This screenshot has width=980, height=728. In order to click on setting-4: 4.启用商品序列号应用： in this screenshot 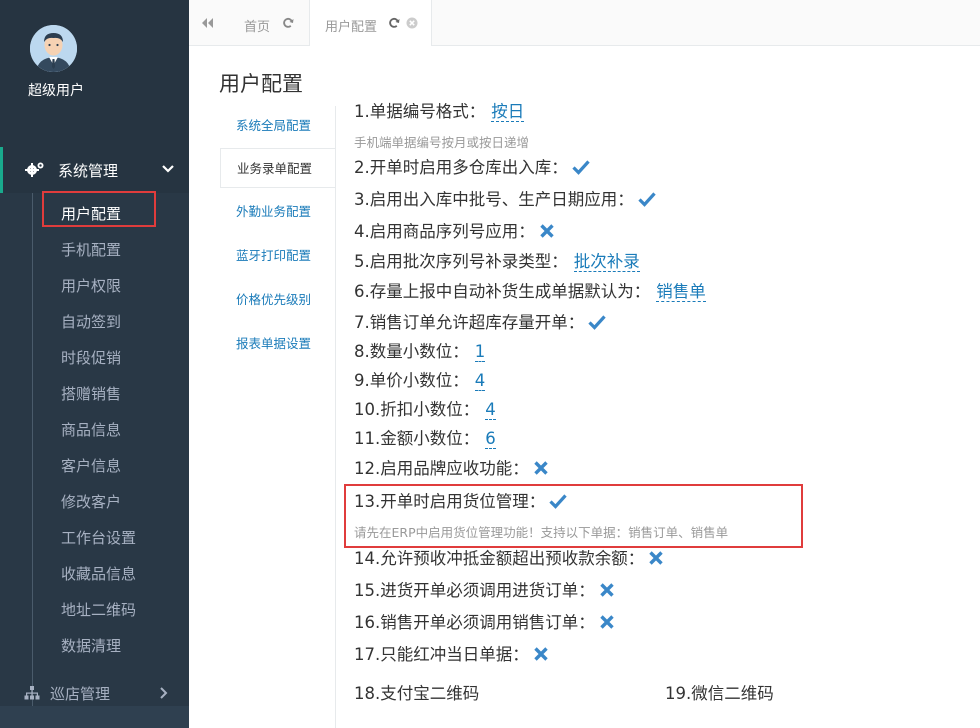, I will do `click(454, 232)`.